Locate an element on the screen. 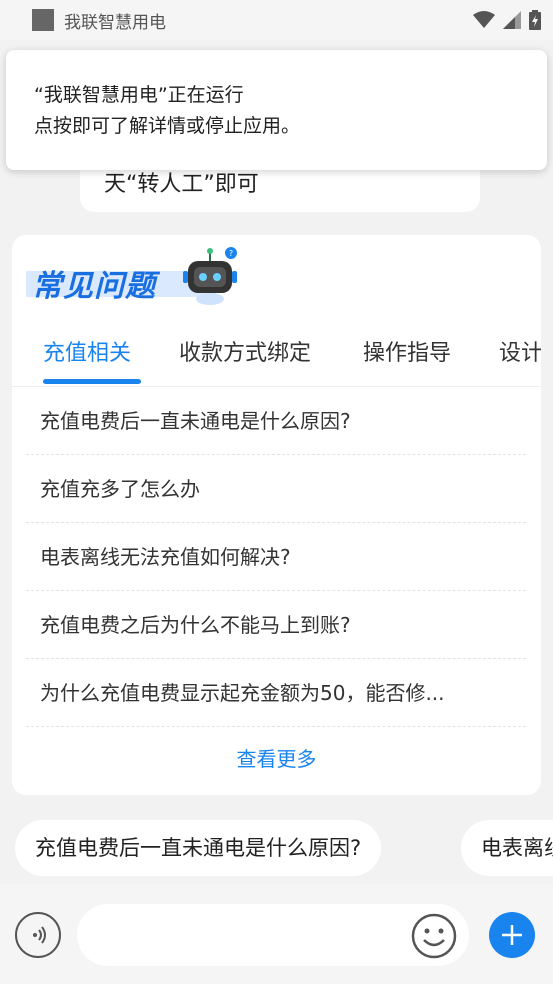  tab-payment-binding: 收款方式绑定 is located at coordinates (245, 351).